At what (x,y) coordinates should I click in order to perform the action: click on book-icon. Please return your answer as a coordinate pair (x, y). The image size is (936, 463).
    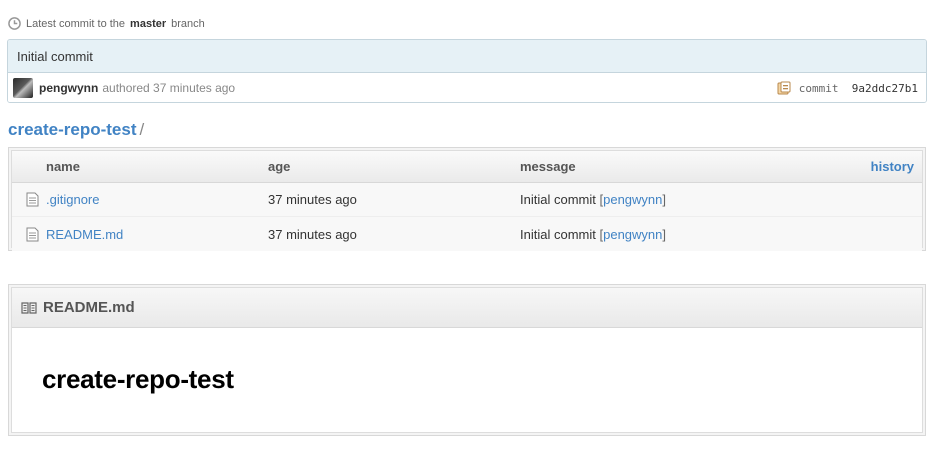
    Looking at the image, I should click on (29, 307).